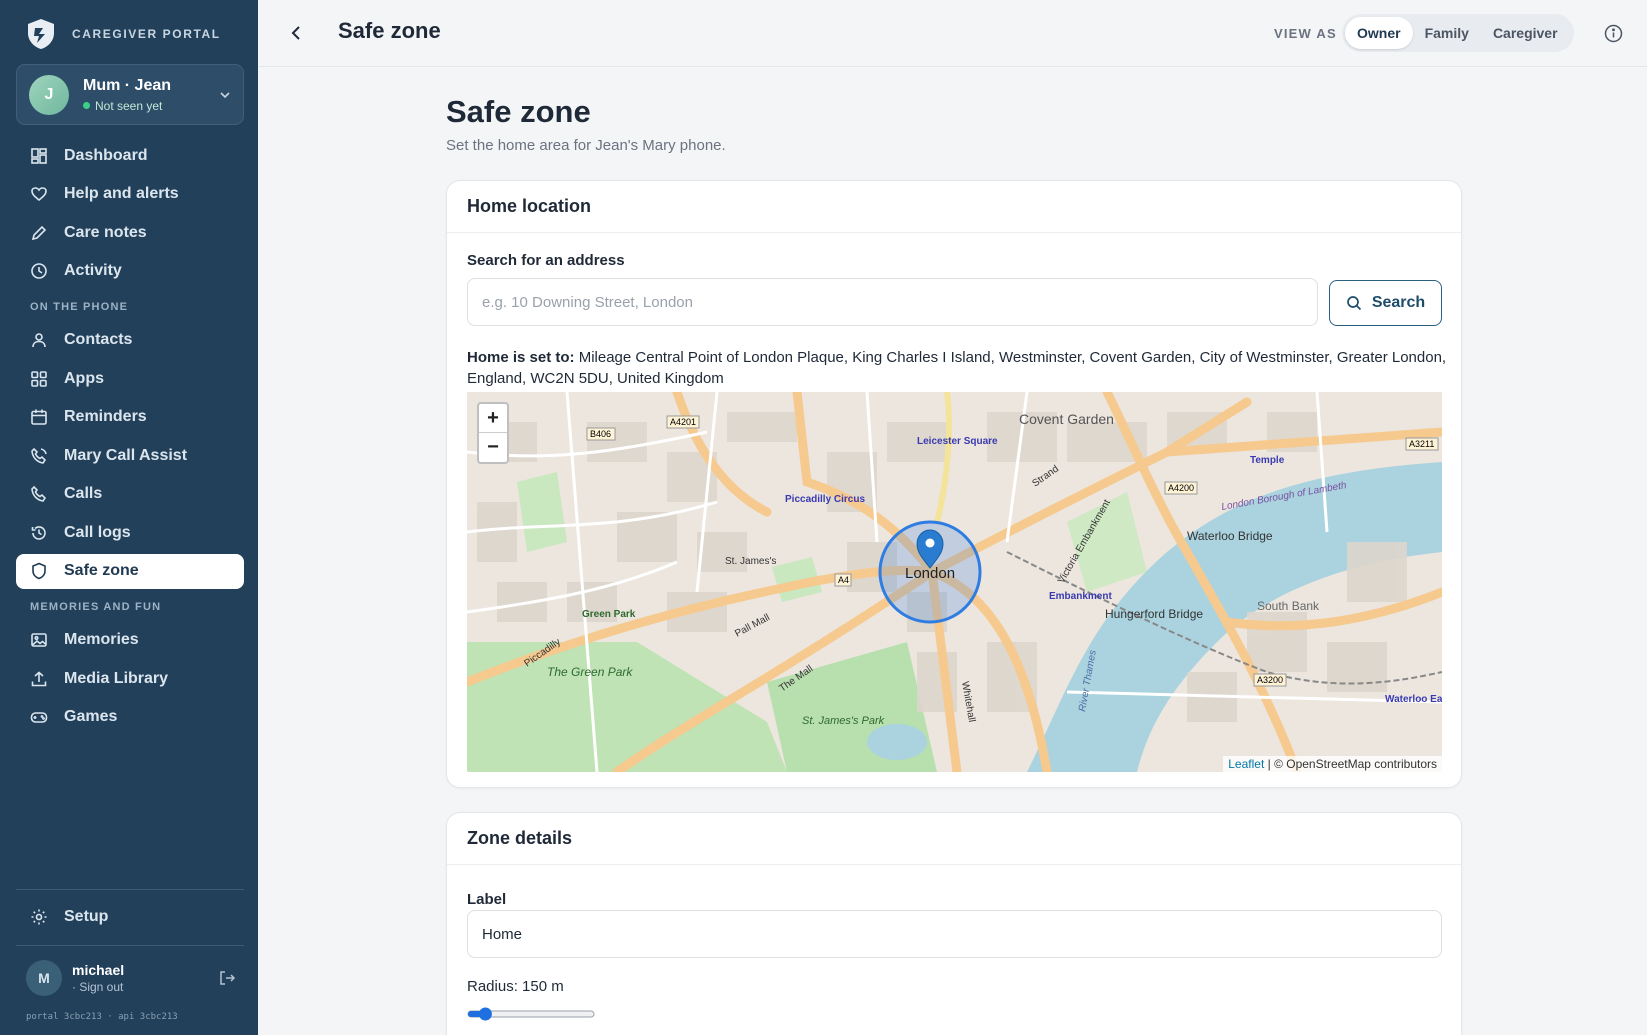 This screenshot has width=1647, height=1035. I want to click on sidebar-item-mary-call-assist: Mary Call Assist, so click(130, 455).